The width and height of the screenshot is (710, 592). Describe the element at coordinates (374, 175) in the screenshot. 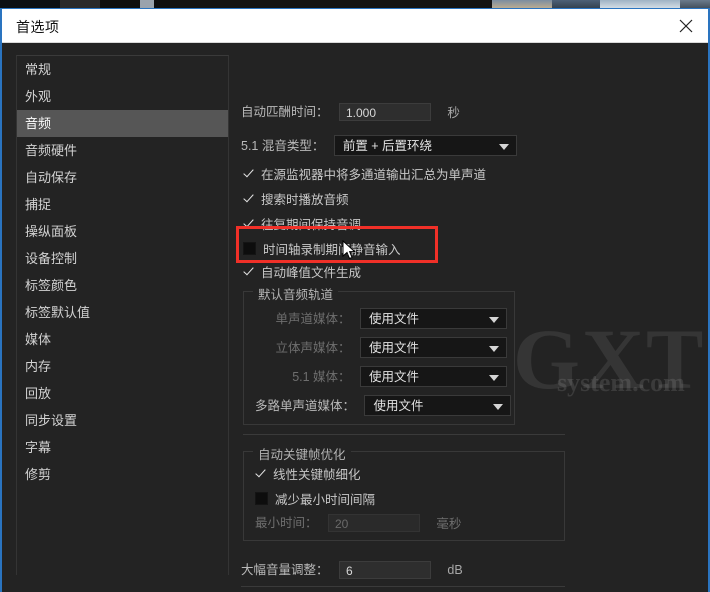

I see `checkbox-label: 在源监视器中将多通道输出汇总为单声道` at that location.